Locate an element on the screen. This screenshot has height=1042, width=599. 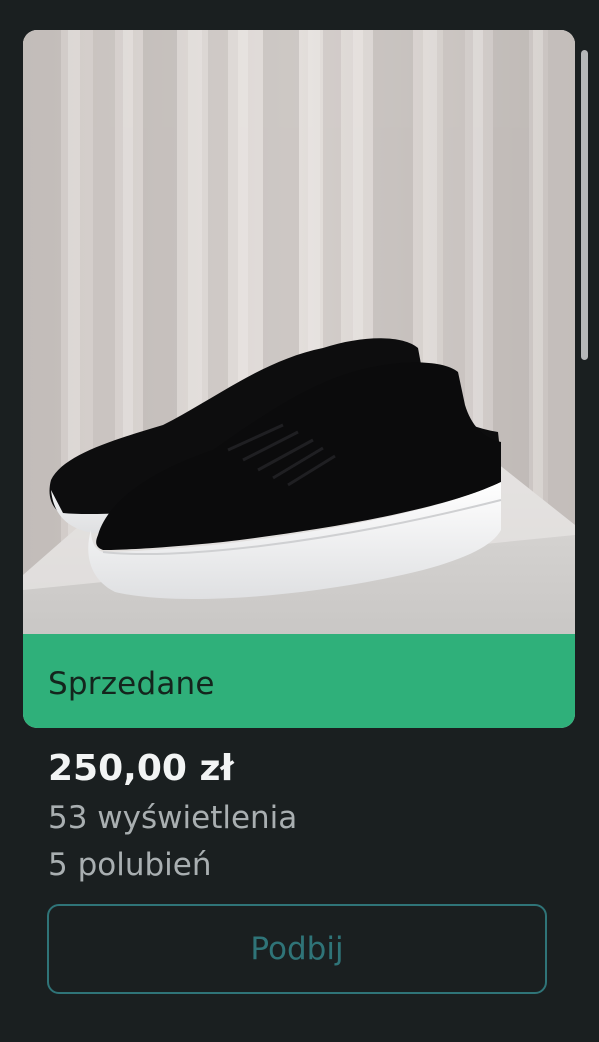
bump-button-label: Podbij is located at coordinates (297, 949).